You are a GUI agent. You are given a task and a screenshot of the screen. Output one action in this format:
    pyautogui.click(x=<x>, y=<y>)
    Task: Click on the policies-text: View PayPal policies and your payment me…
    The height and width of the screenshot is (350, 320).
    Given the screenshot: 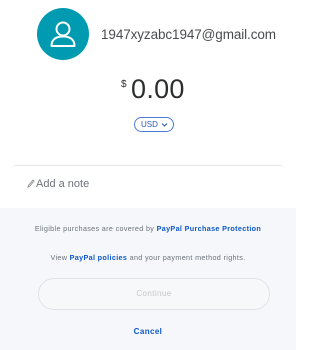 What is the action you would take?
    pyautogui.click(x=148, y=257)
    